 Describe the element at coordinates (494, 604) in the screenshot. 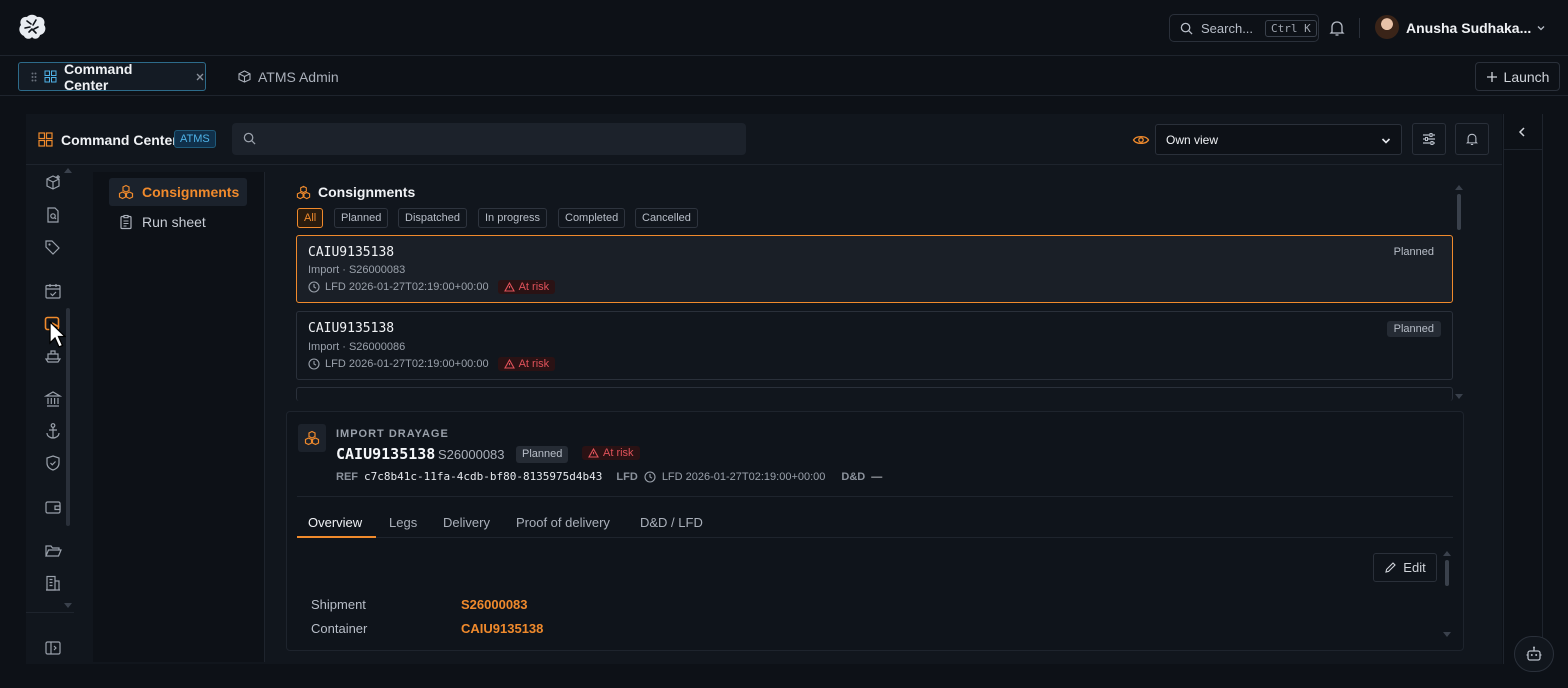

I see `shipment-link: S26000083` at that location.